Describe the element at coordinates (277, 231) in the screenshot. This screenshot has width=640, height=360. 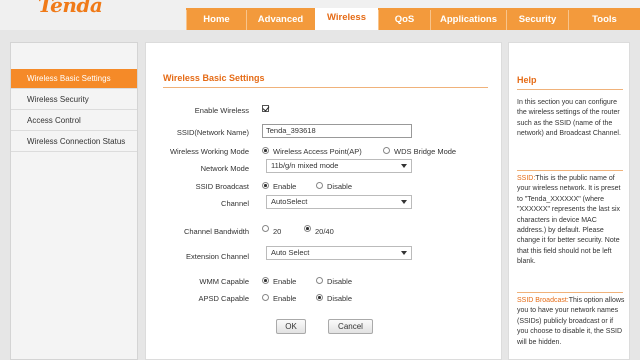
I see `bandwidth-20-label: 20` at that location.